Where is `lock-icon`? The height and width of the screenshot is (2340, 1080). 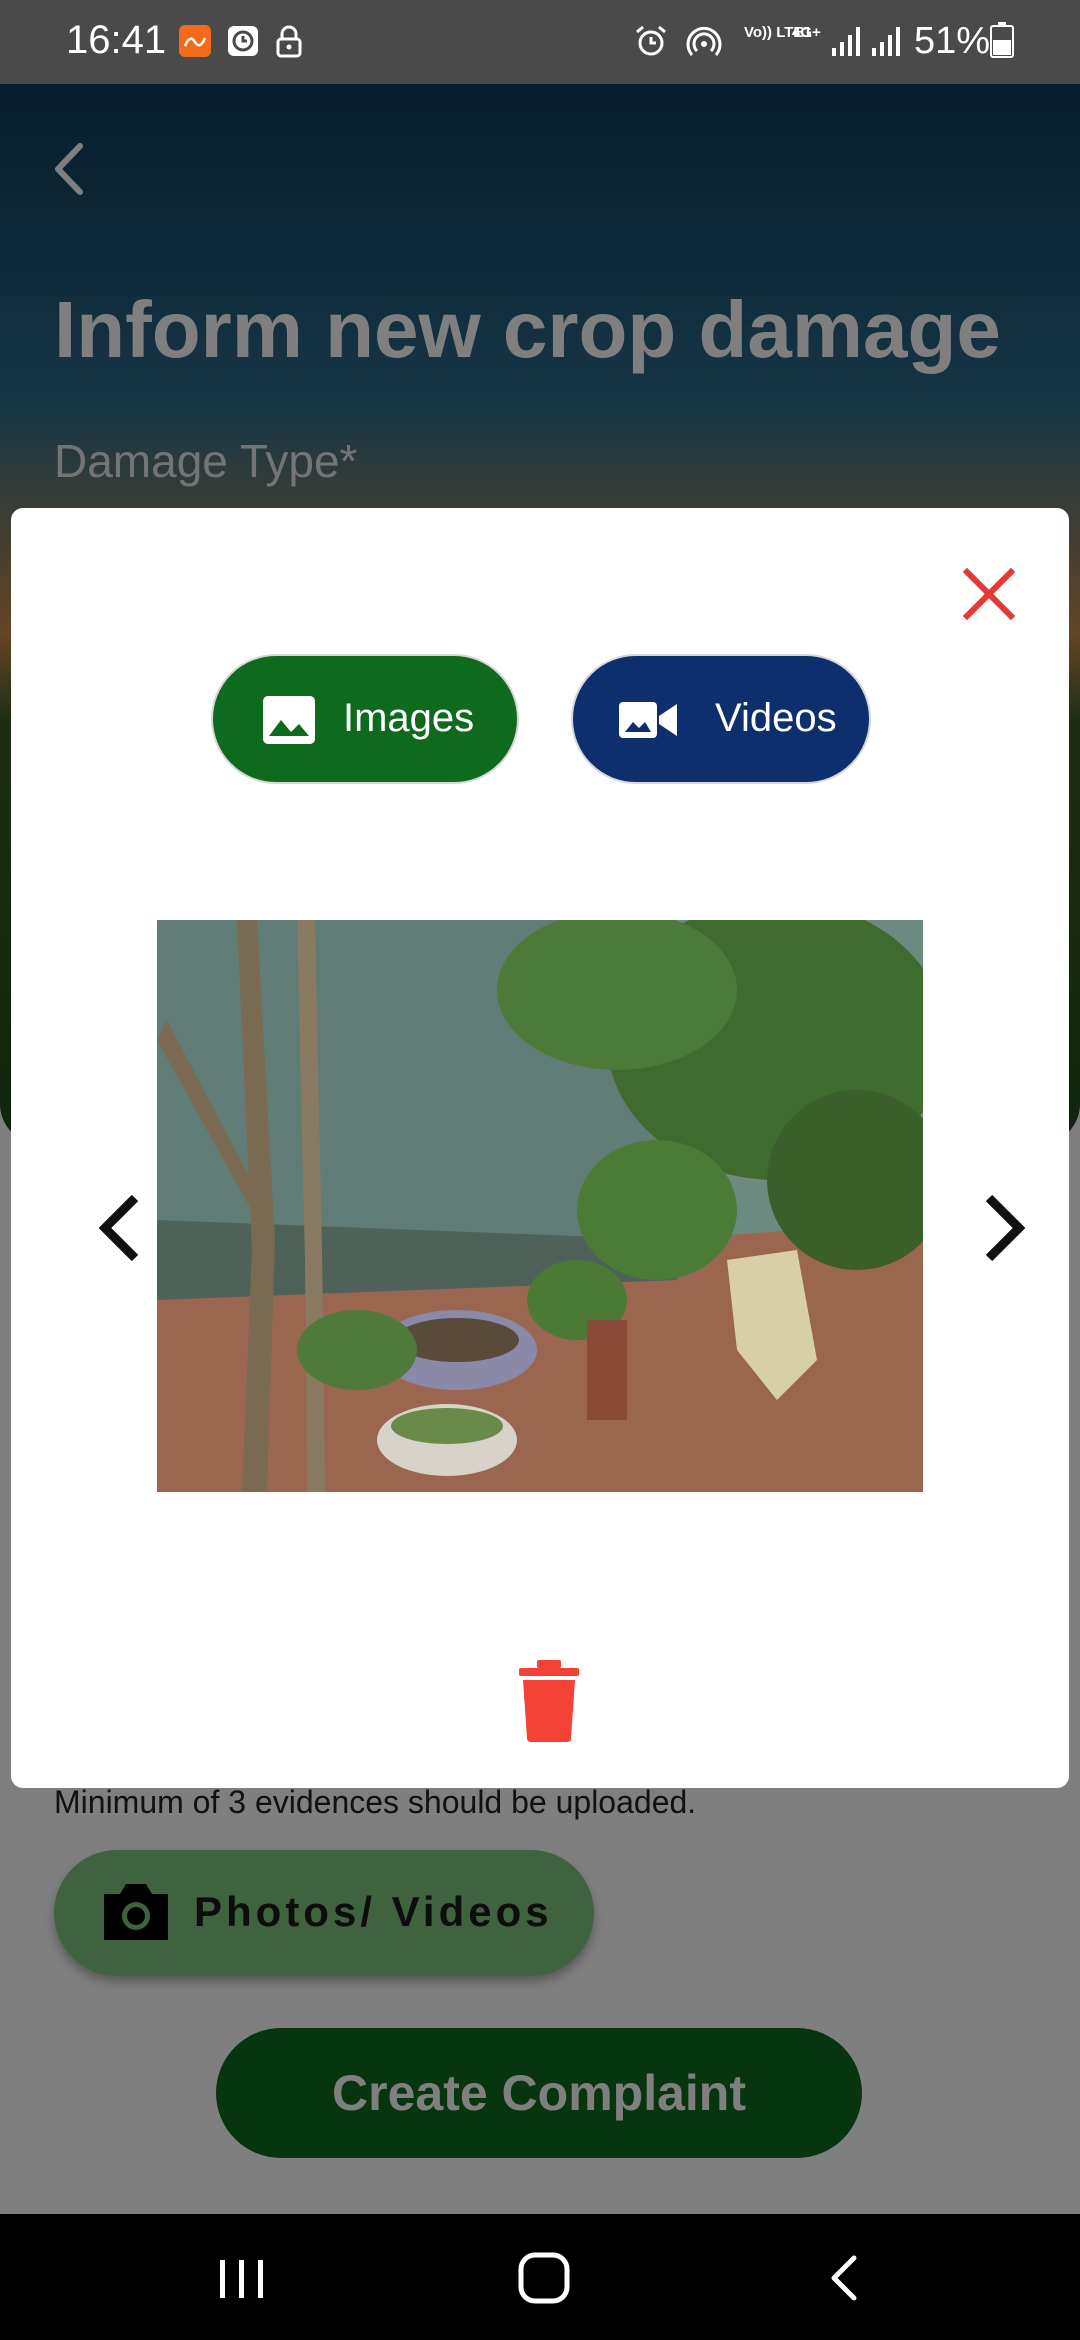
lock-icon is located at coordinates (289, 41).